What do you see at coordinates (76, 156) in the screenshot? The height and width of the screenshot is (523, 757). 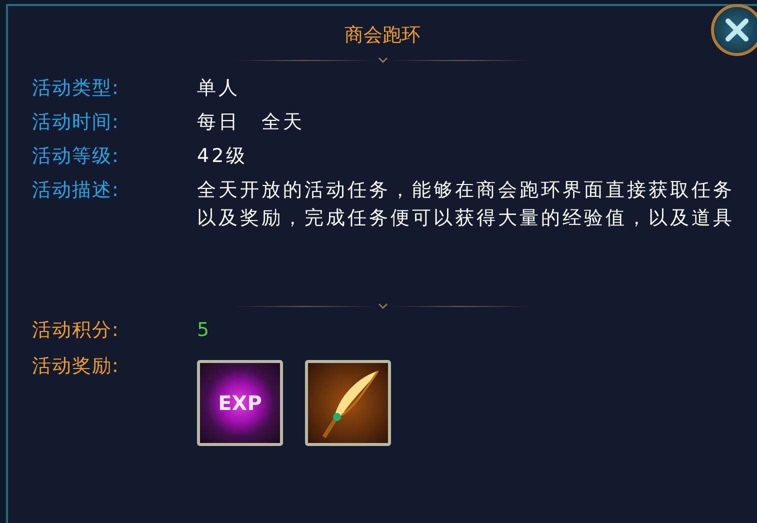 I see `field-label: 活动等级:` at bounding box center [76, 156].